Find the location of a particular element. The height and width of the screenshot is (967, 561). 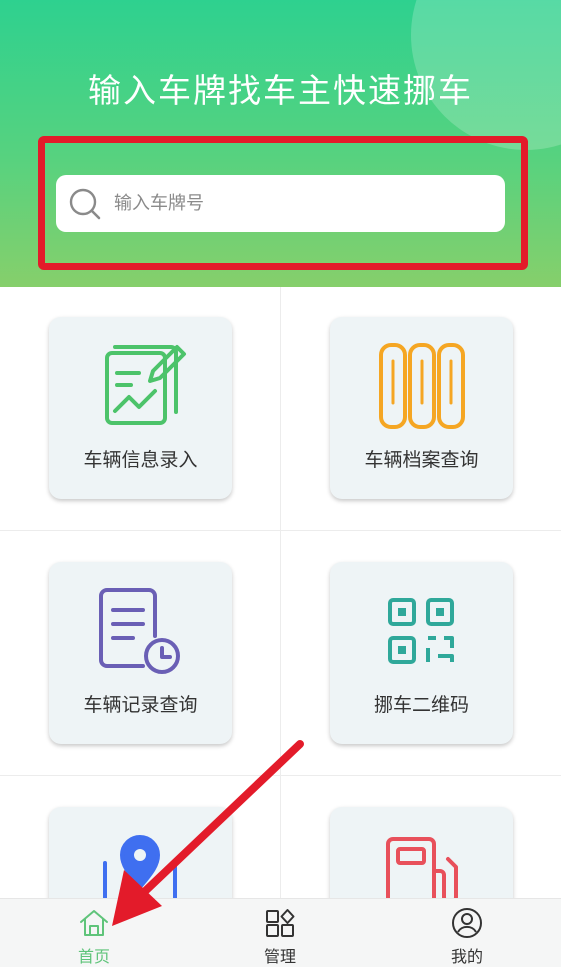

nav-item-home: 首页 is located at coordinates (94, 933).